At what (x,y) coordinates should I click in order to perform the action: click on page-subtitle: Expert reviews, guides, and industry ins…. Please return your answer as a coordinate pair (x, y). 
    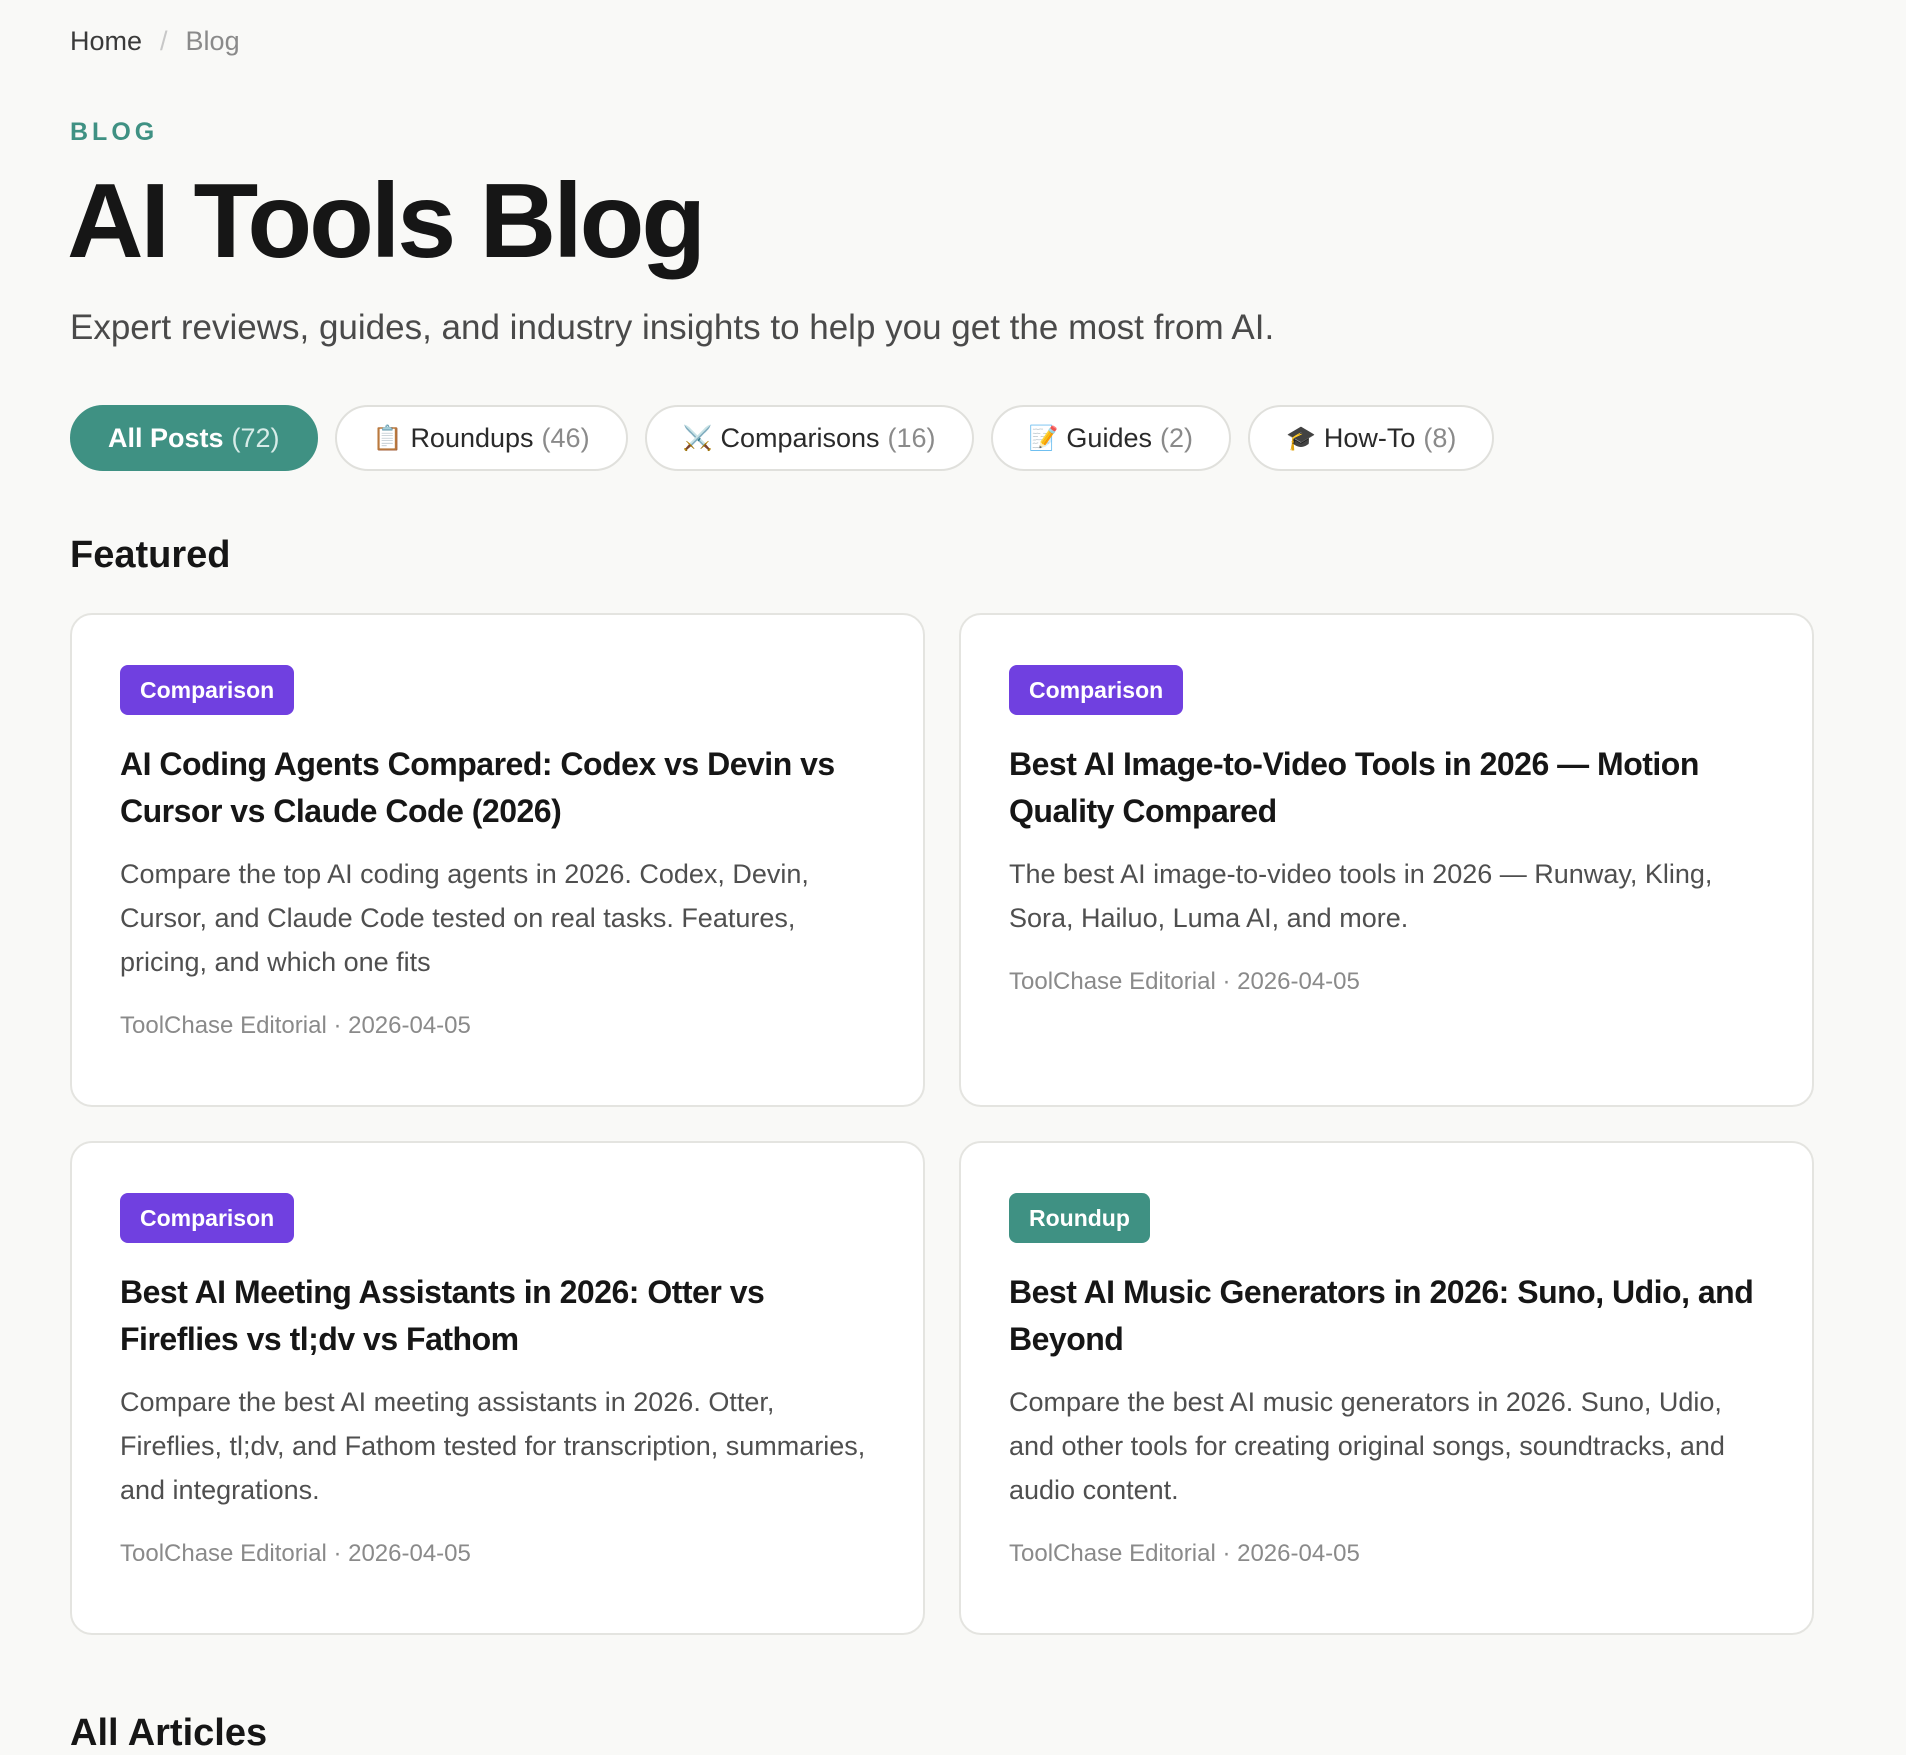
    Looking at the image, I should click on (672, 327).